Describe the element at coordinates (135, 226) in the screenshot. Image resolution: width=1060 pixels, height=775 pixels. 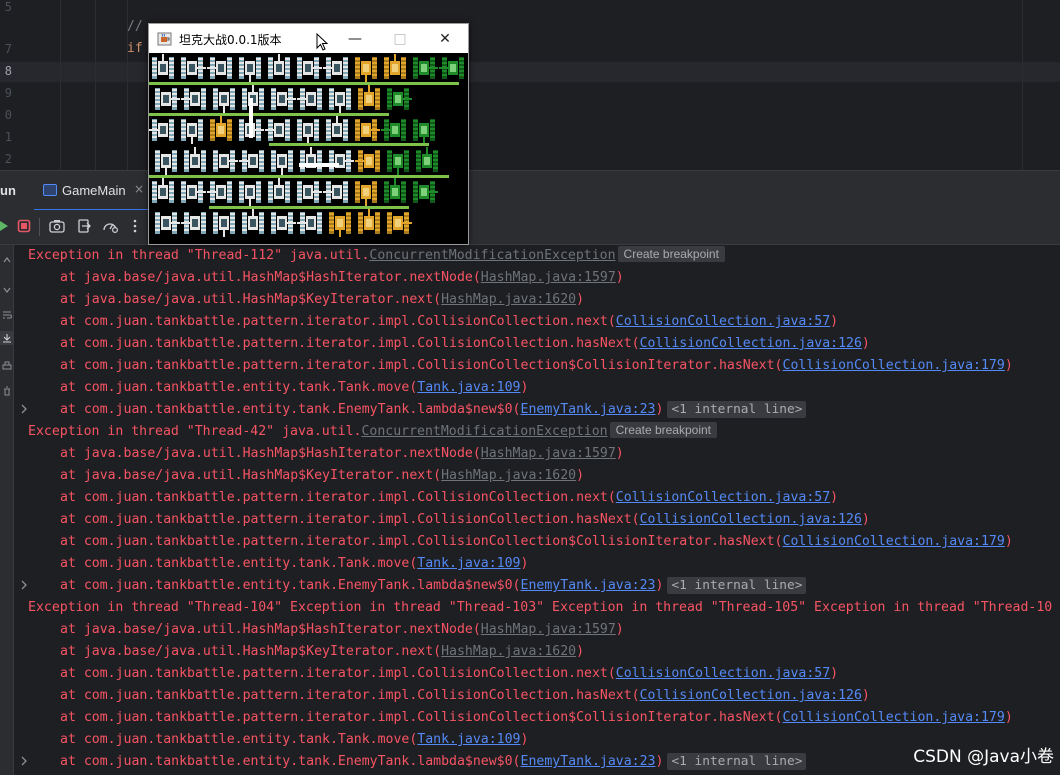
I see `more-icon` at that location.